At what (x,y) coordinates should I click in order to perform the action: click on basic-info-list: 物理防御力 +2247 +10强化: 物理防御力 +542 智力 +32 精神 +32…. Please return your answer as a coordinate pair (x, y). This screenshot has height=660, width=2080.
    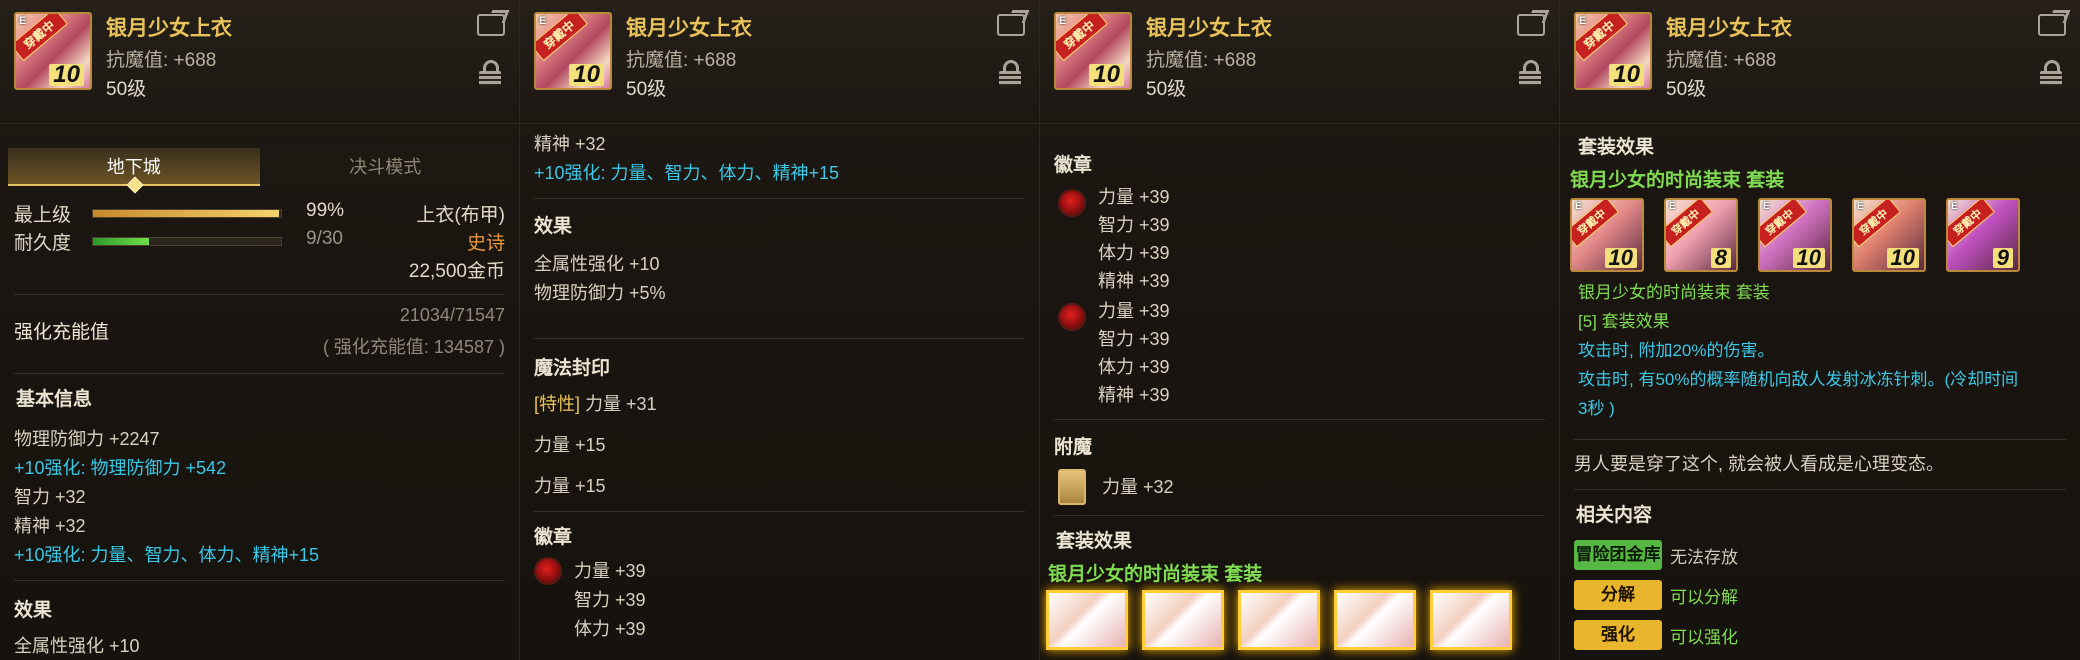
    Looking at the image, I should click on (259, 497).